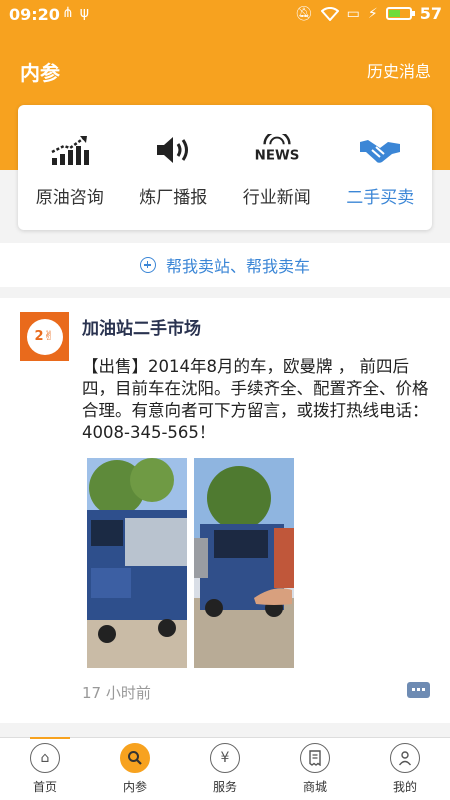  I want to click on category-label: 行业新闻, so click(276, 198).